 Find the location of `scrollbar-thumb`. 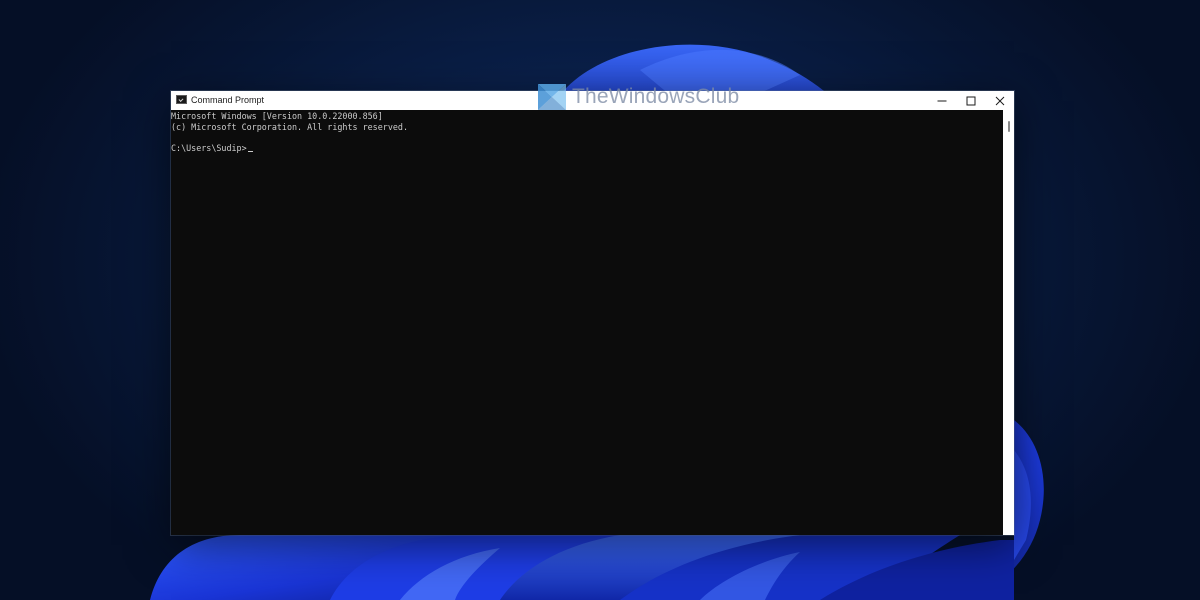

scrollbar-thumb is located at coordinates (1009, 126).